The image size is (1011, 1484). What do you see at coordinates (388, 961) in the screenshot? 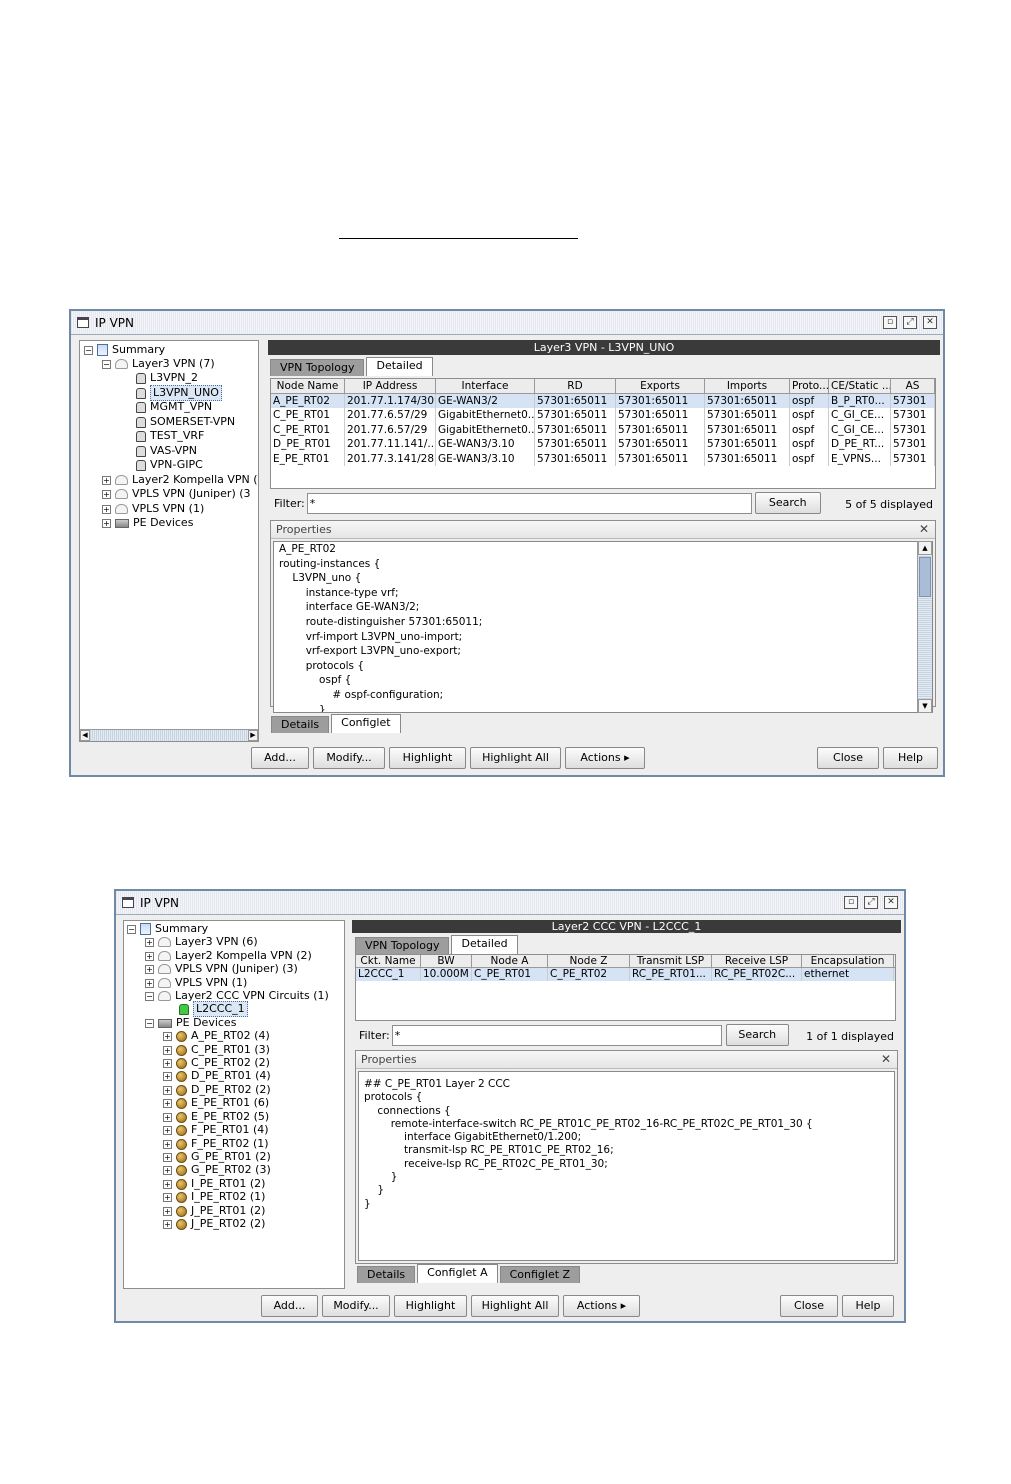
I see `column-header: Ckt. Name` at bounding box center [388, 961].